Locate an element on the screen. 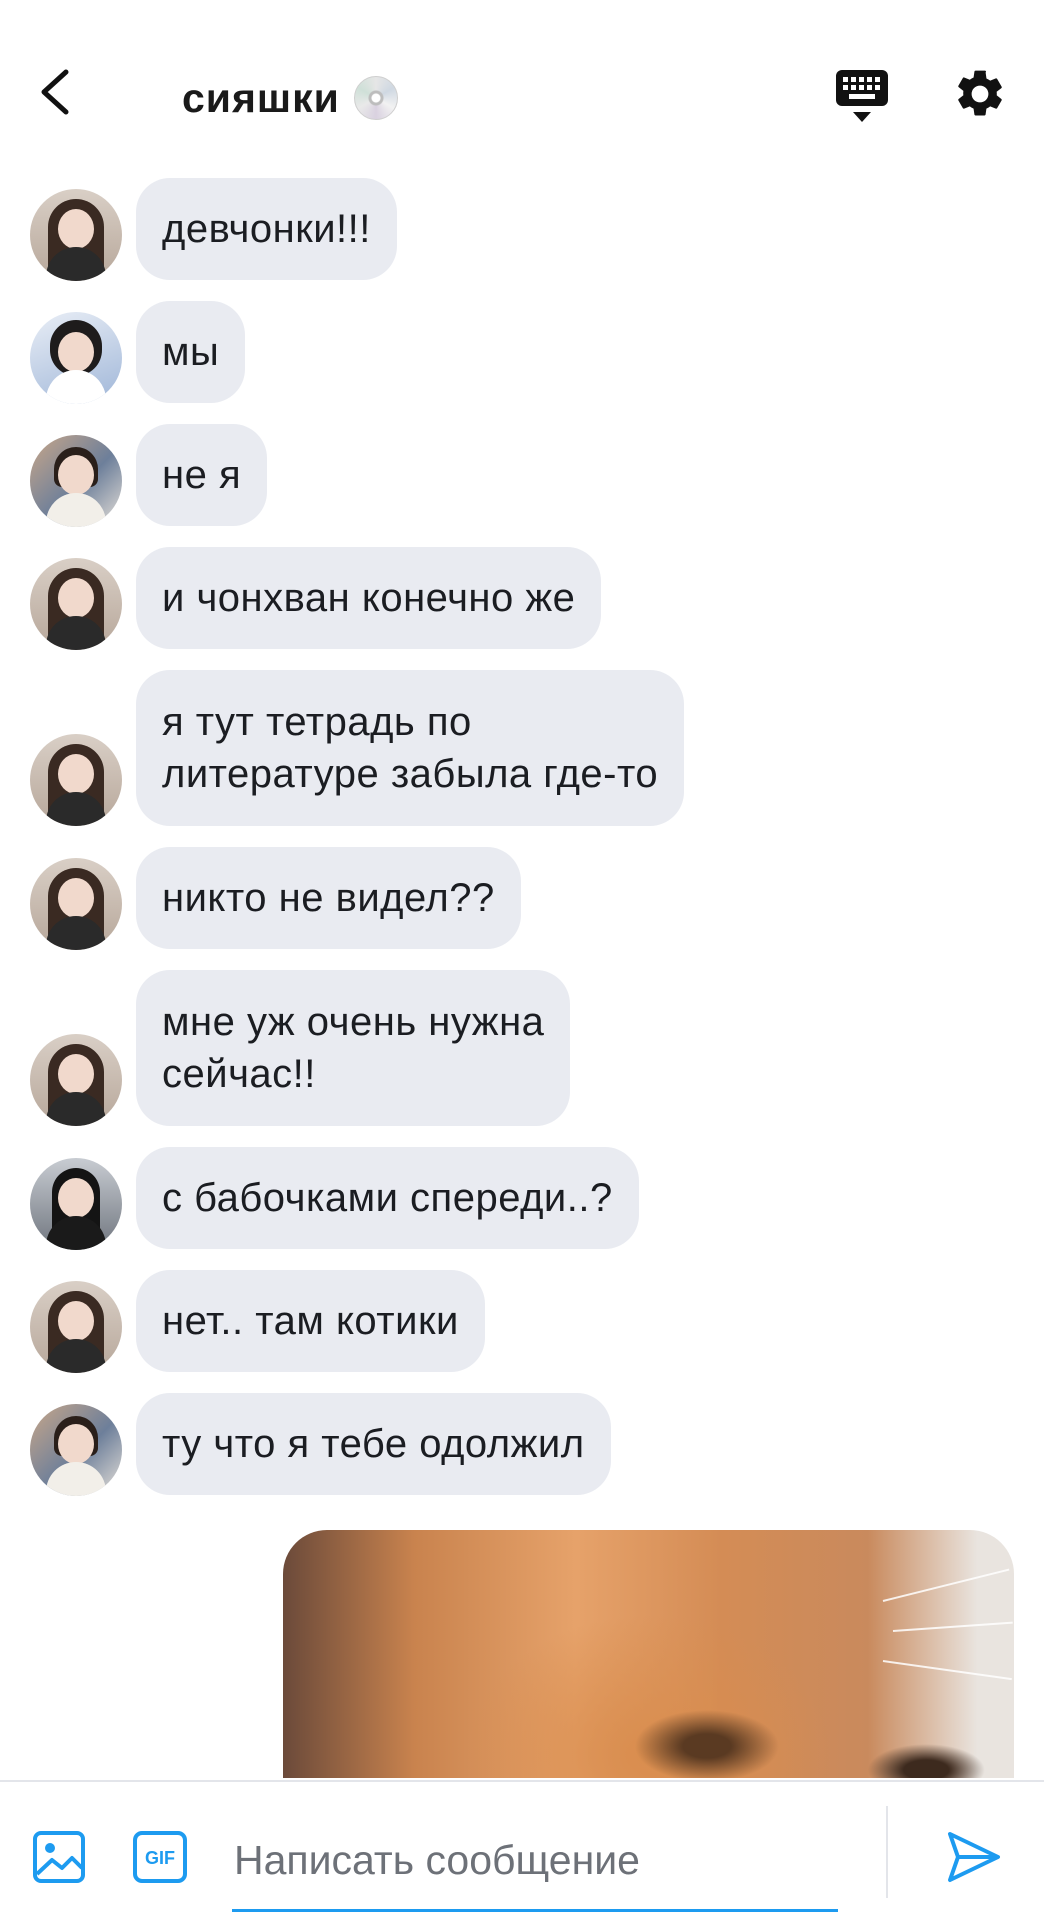 This screenshot has height=1920, width=1044. keyboard-dismiss-icon is located at coordinates (862, 96).